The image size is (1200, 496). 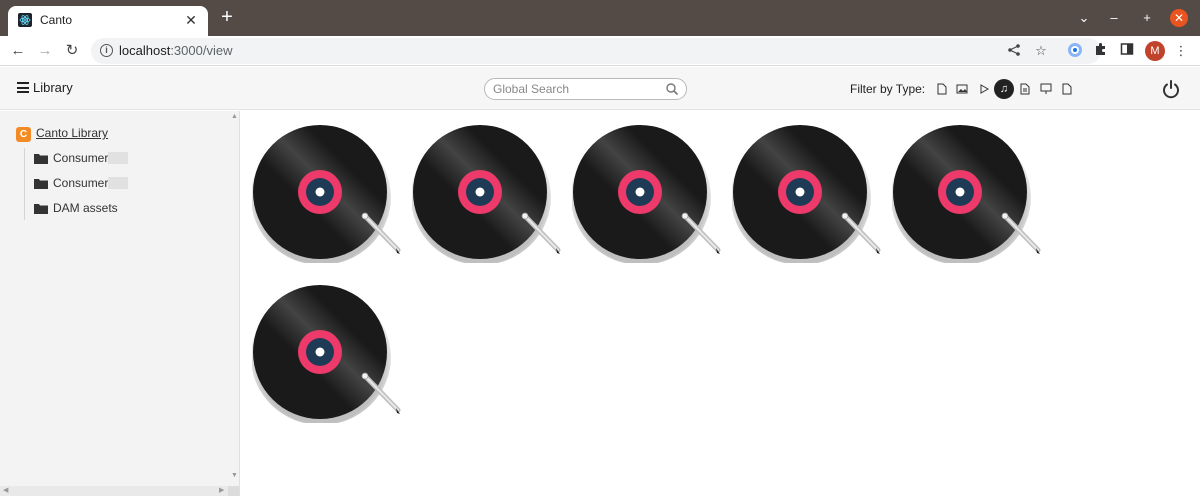 What do you see at coordinates (108, 21) in the screenshot?
I see `browser-tab: Canto ✕` at bounding box center [108, 21].